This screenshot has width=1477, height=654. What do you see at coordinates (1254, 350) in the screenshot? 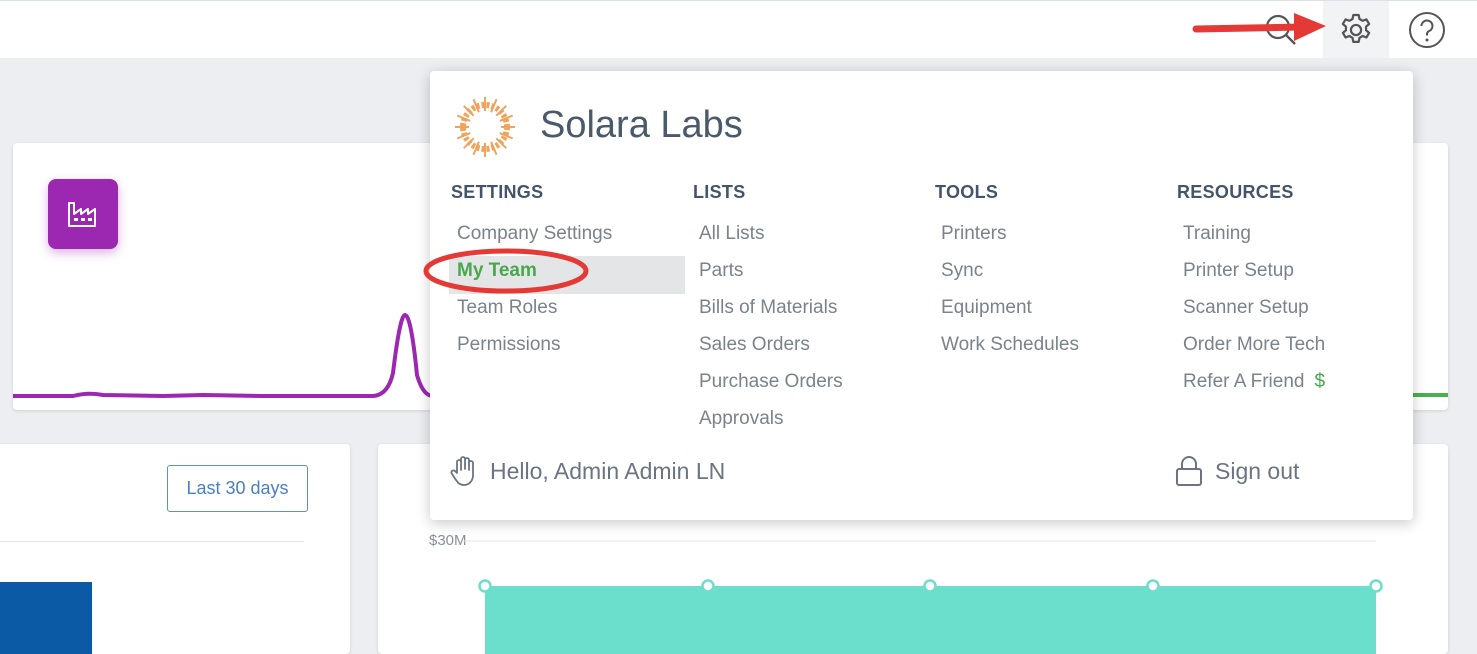
I see `menu-item-order-more-tech: Order More Tech` at bounding box center [1254, 350].